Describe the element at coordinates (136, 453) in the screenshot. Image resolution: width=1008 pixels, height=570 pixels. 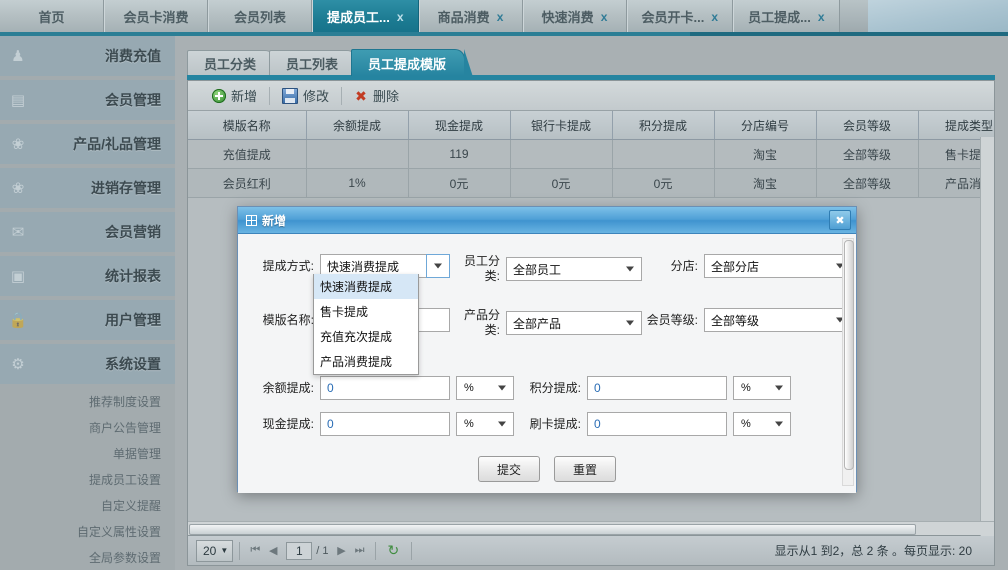
I see `sidebar-subitem-label: 单据管理` at that location.